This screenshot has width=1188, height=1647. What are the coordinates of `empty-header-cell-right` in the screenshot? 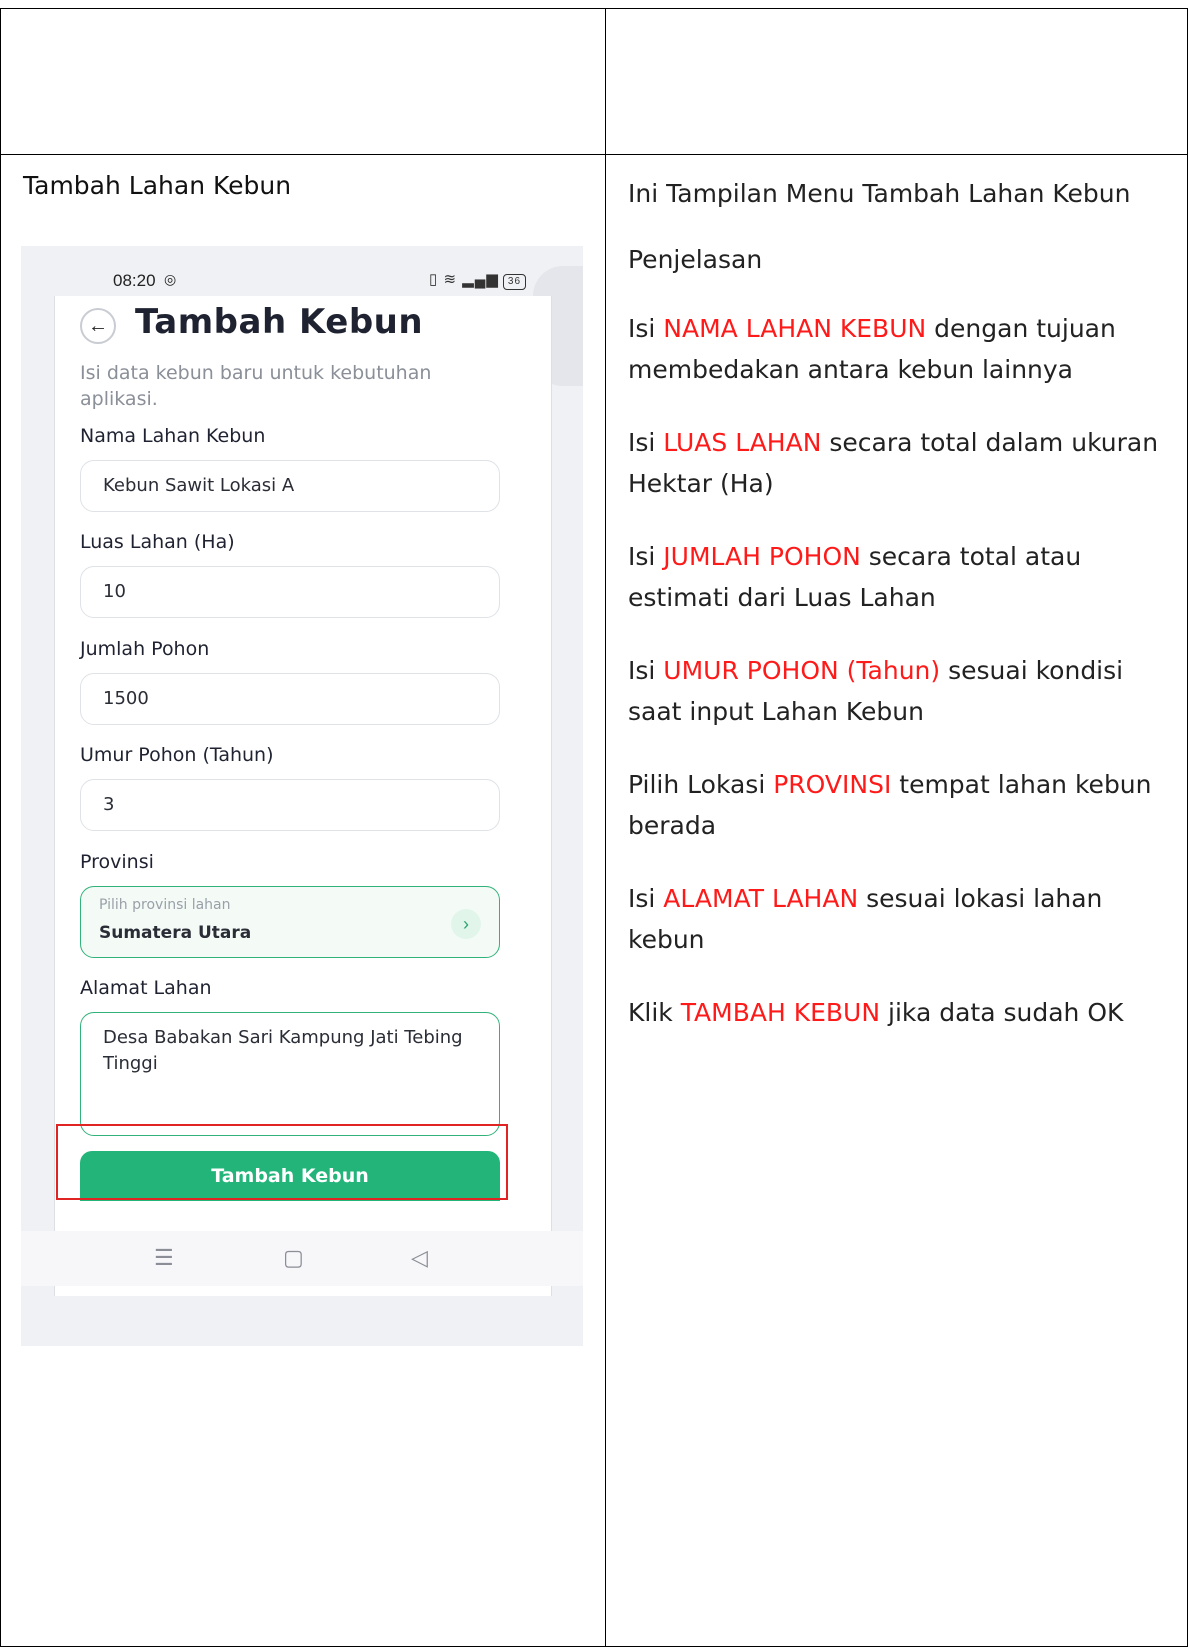 It's located at (896, 81).